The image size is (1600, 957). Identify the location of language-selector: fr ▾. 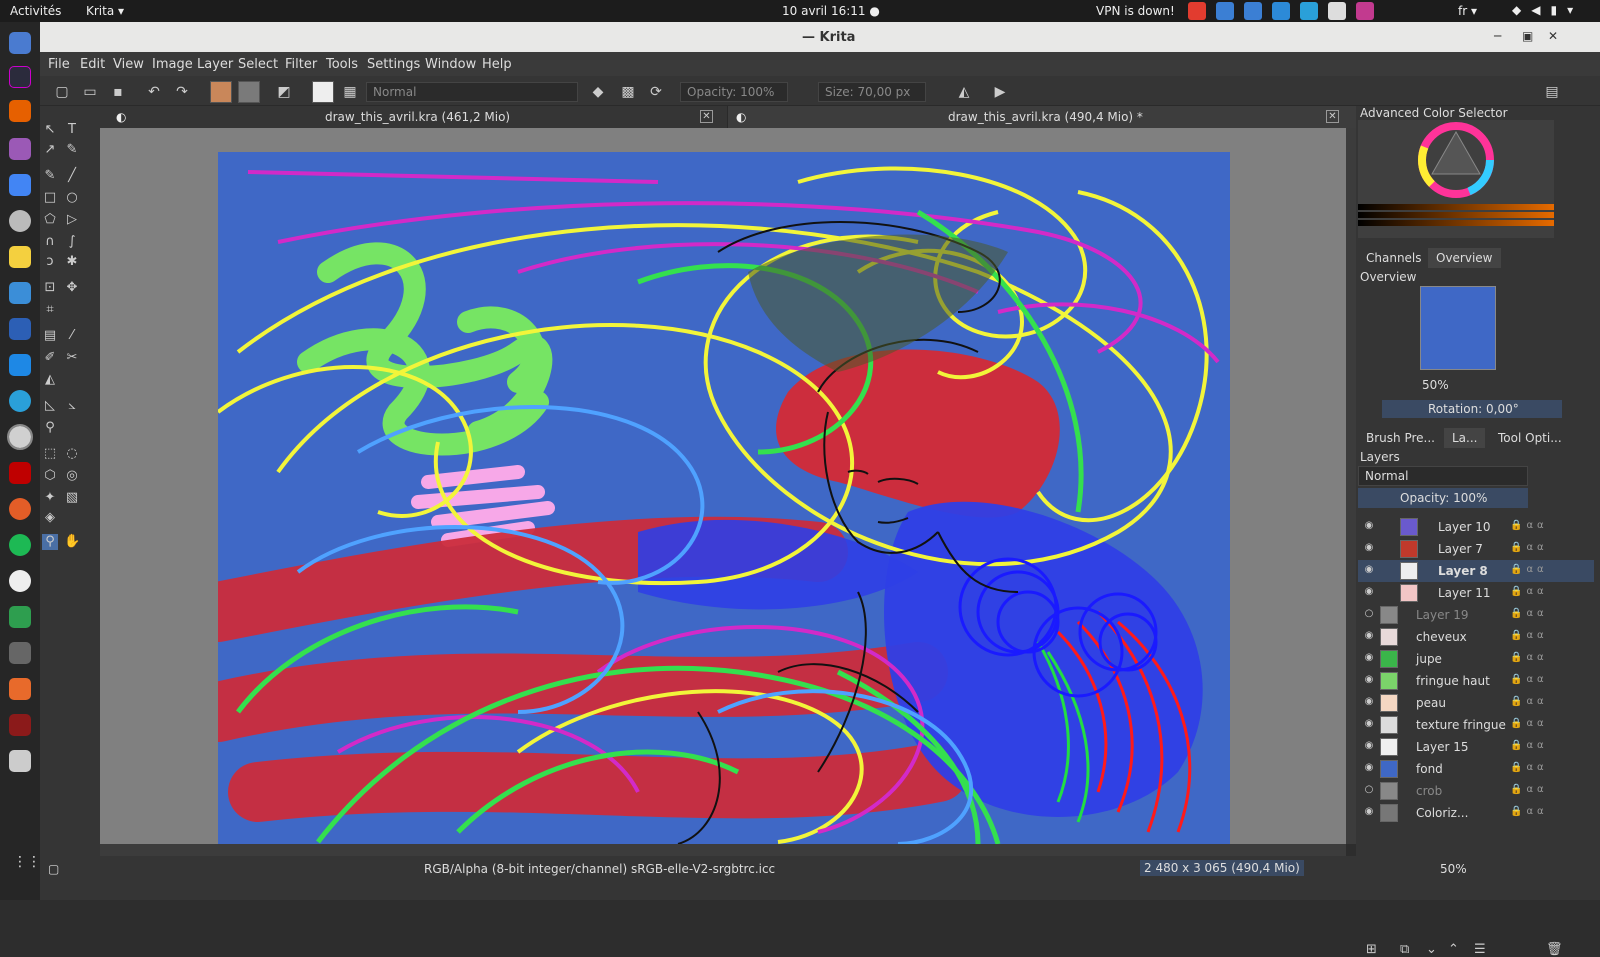
(1467, 11).